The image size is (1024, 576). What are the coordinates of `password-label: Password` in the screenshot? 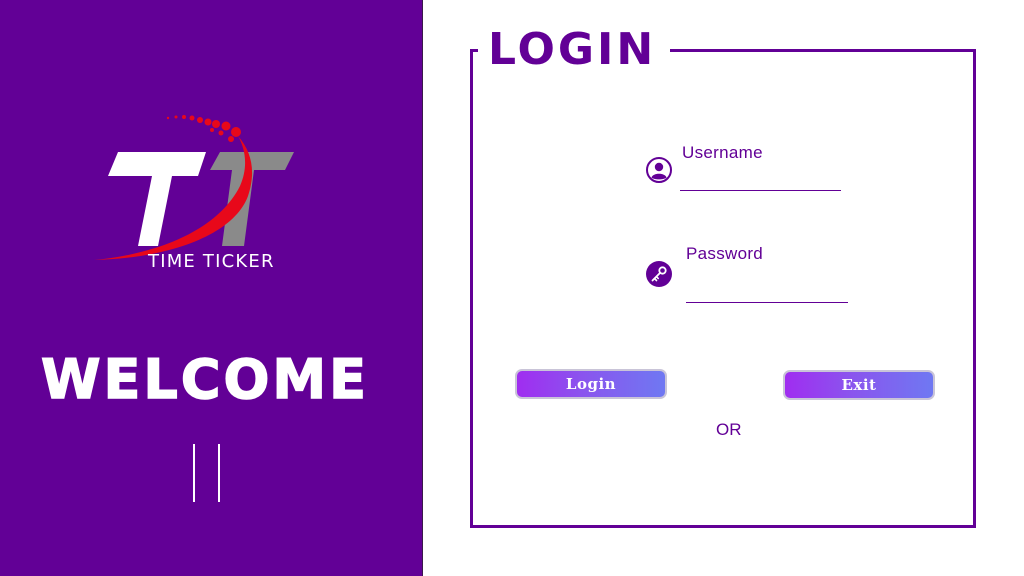 It's located at (725, 253).